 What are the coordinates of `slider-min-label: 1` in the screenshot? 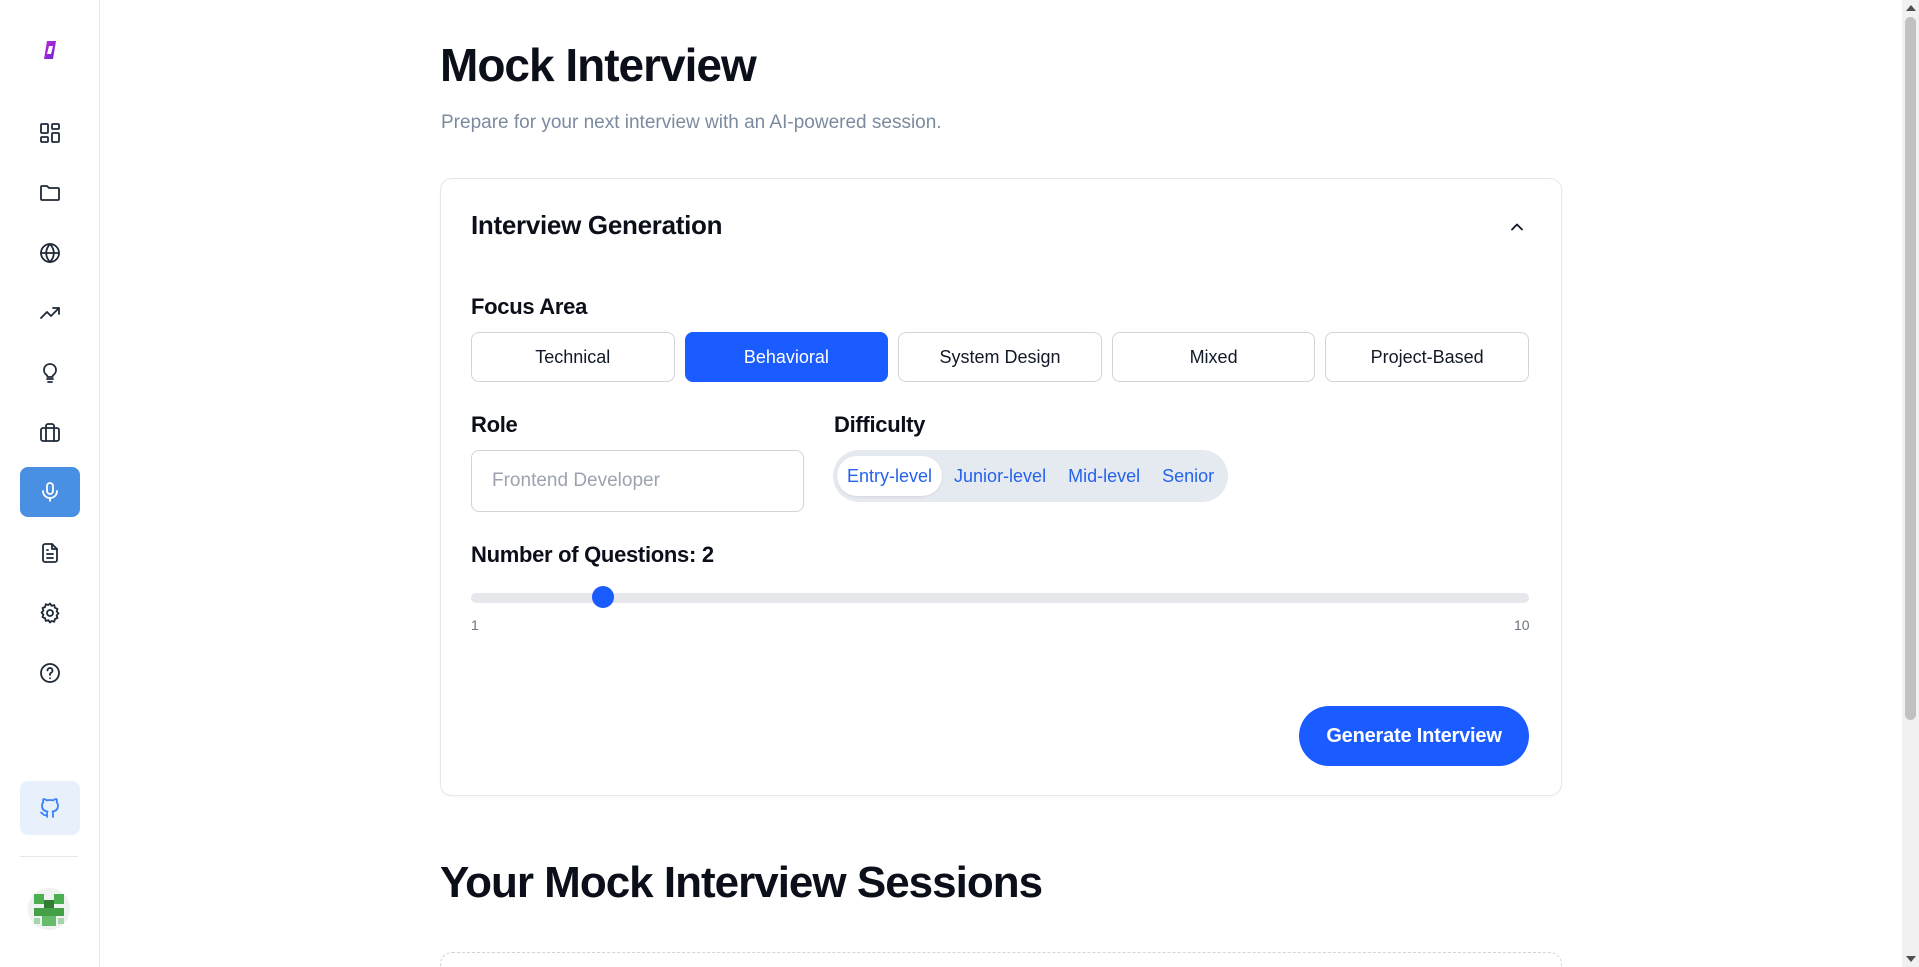 It's located at (475, 625).